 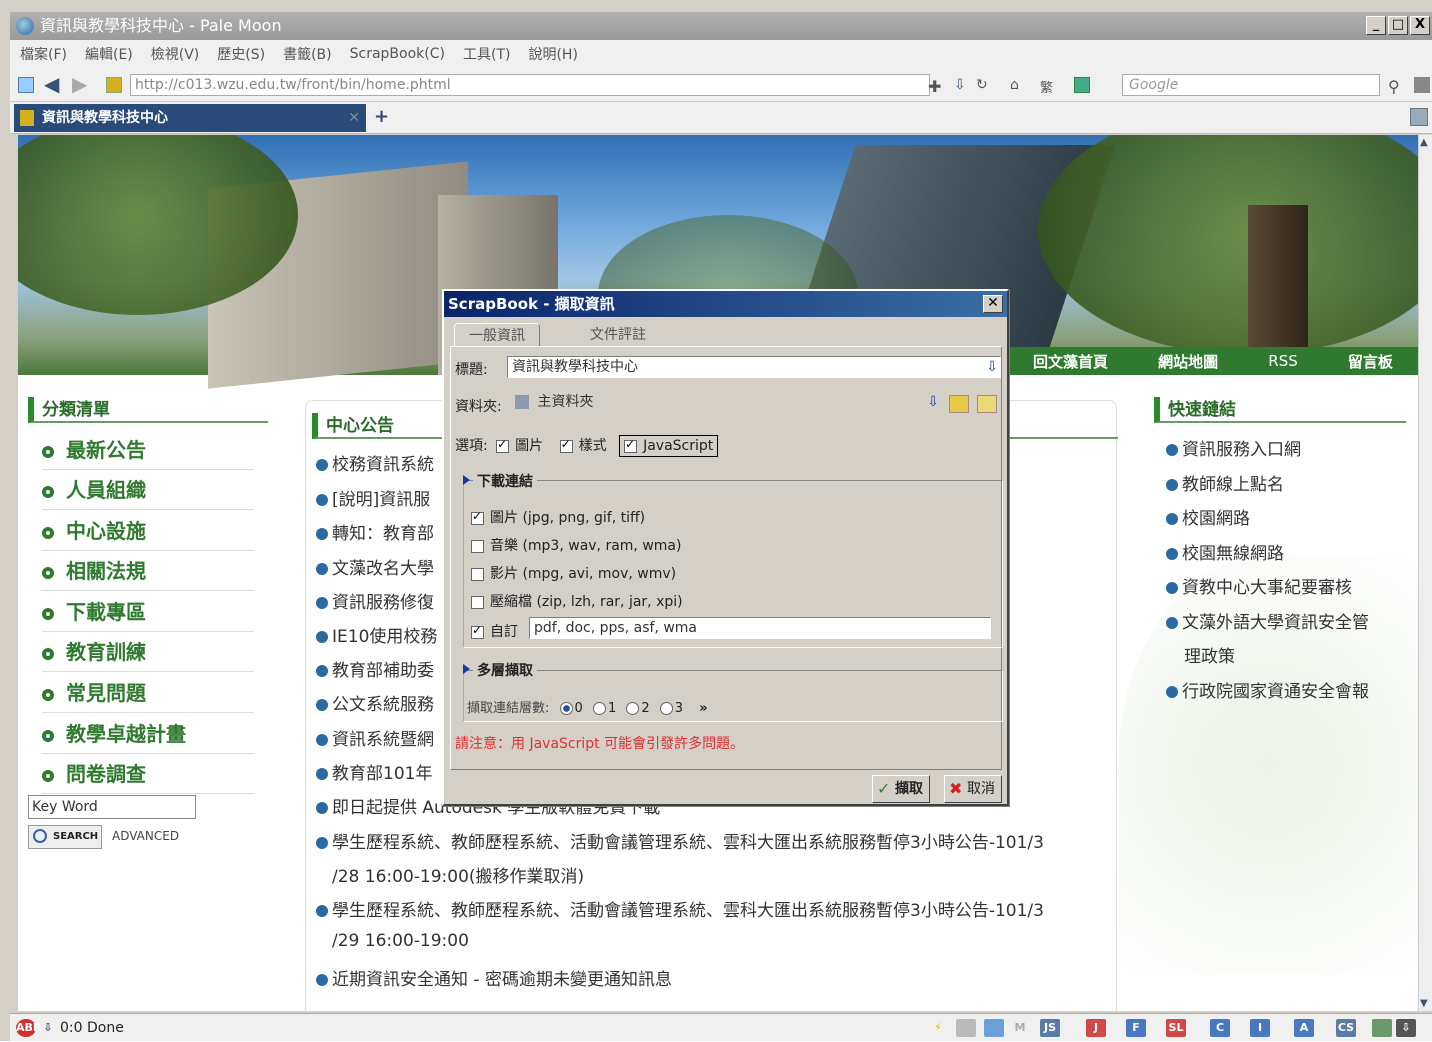 What do you see at coordinates (966, 1028) in the screenshot?
I see `page-icon` at bounding box center [966, 1028].